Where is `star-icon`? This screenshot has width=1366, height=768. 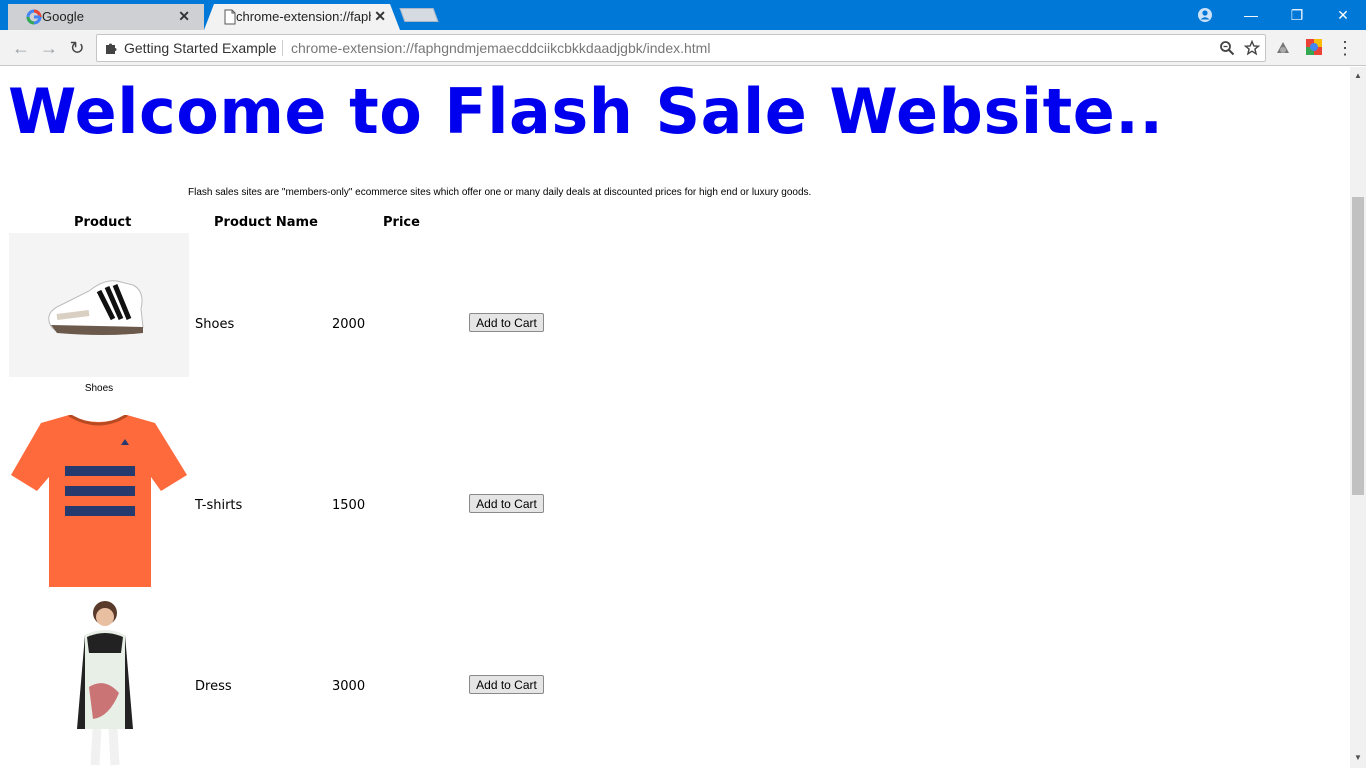 star-icon is located at coordinates (1252, 48).